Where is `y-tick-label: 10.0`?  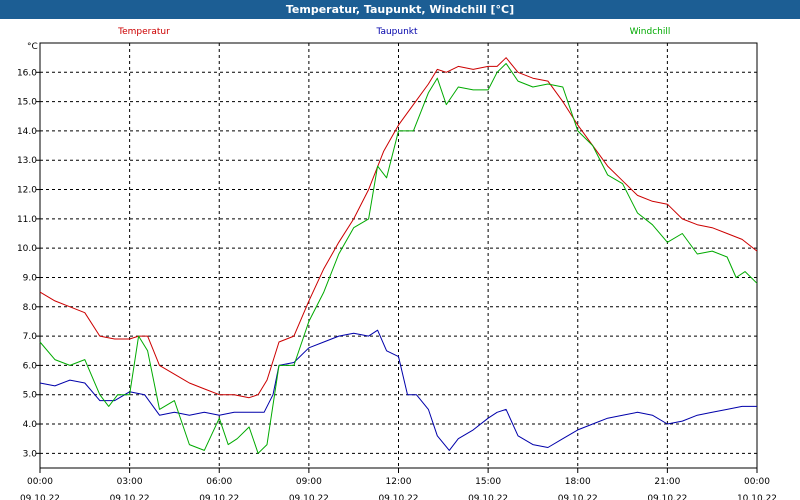 y-tick-label: 10.0 is located at coordinates (27, 249).